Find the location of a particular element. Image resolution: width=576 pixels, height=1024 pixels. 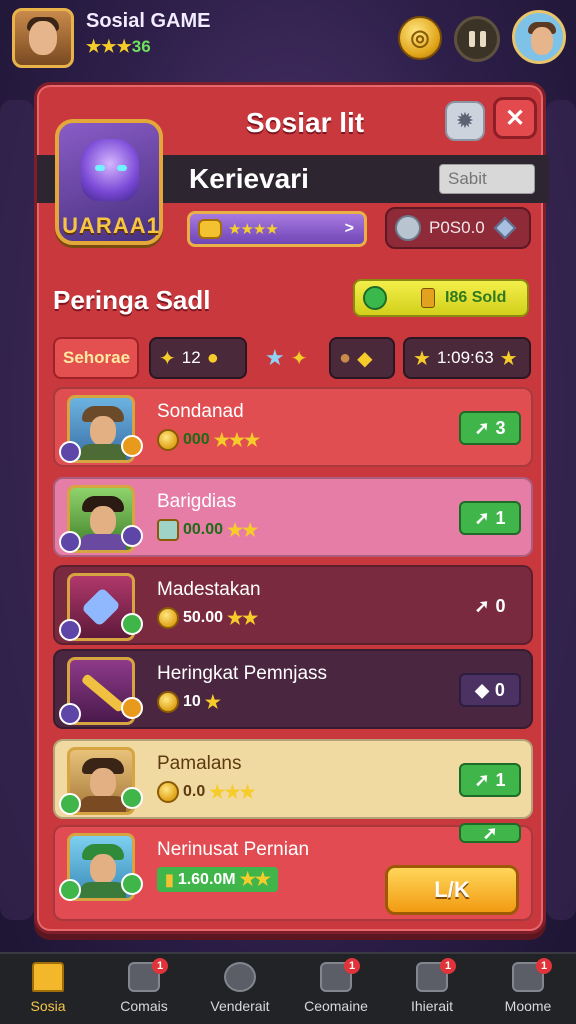

player-meta: 00.00 ★★ is located at coordinates (207, 530).